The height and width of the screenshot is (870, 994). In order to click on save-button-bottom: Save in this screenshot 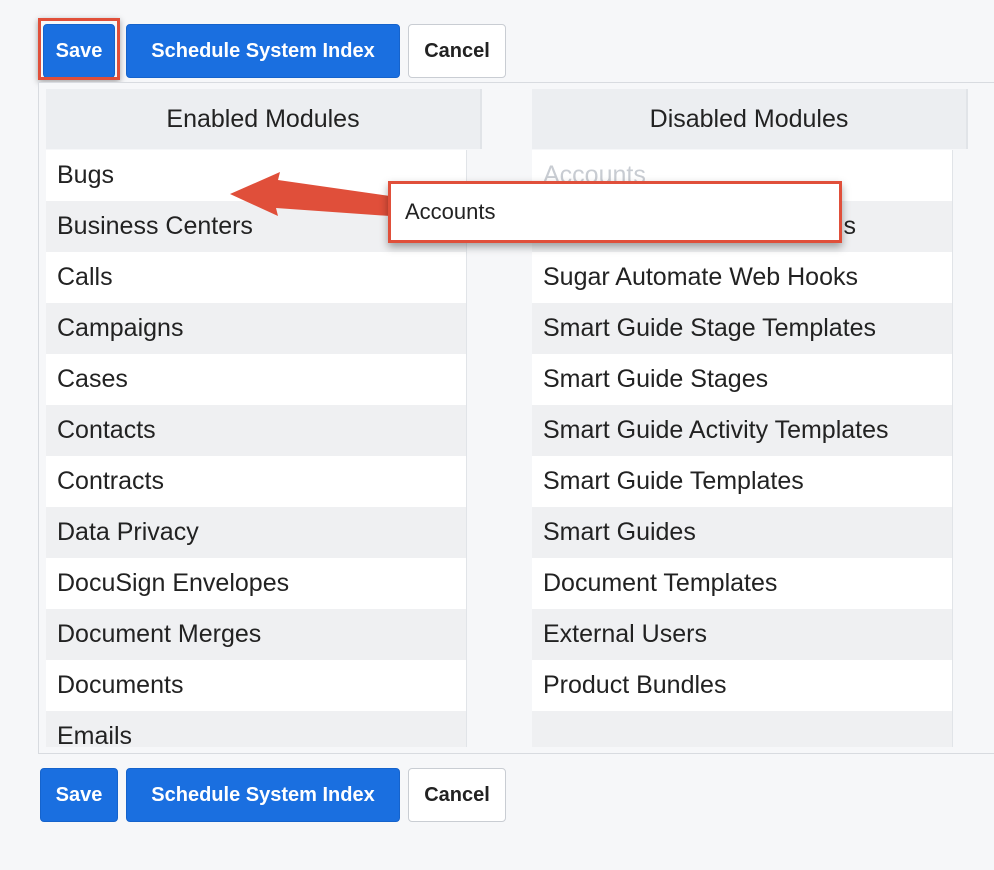, I will do `click(79, 795)`.